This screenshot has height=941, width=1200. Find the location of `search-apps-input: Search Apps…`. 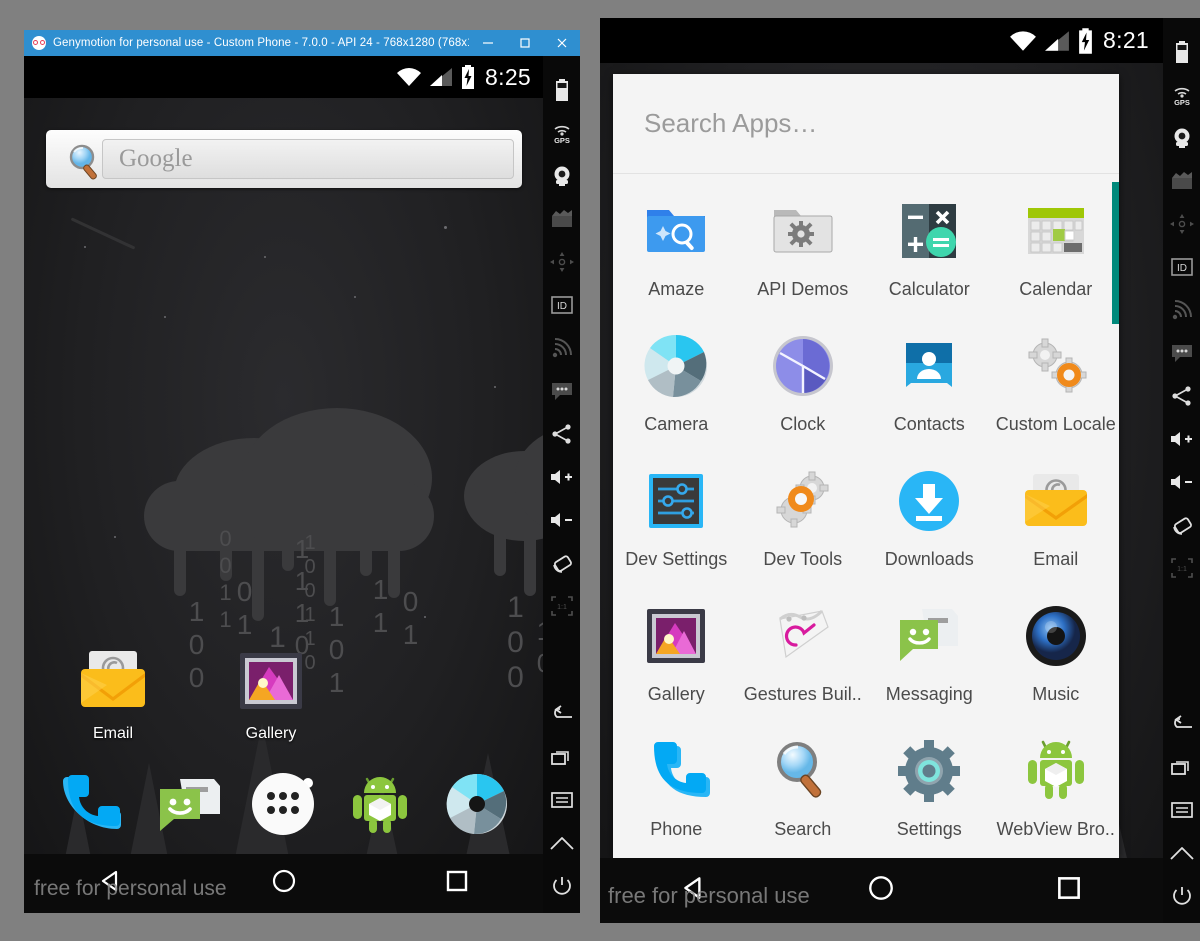

search-apps-input: Search Apps… is located at coordinates (866, 124).